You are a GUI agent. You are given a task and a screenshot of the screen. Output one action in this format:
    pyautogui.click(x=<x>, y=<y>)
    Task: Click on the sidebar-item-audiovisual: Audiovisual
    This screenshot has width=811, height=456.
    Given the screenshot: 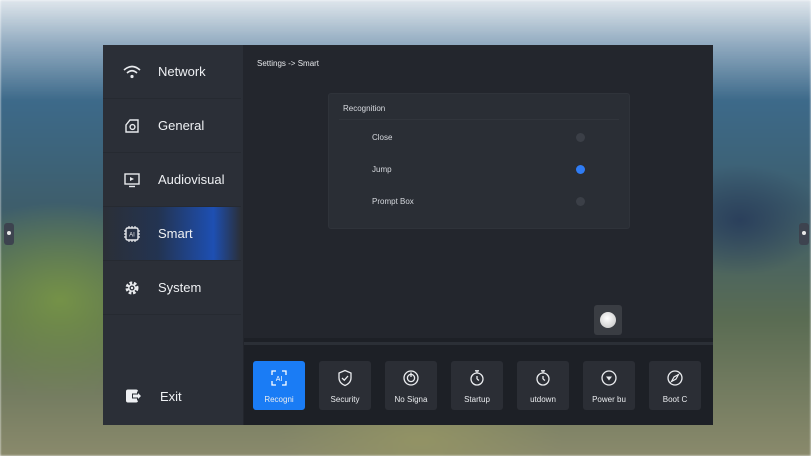 What is the action you would take?
    pyautogui.click(x=172, y=180)
    